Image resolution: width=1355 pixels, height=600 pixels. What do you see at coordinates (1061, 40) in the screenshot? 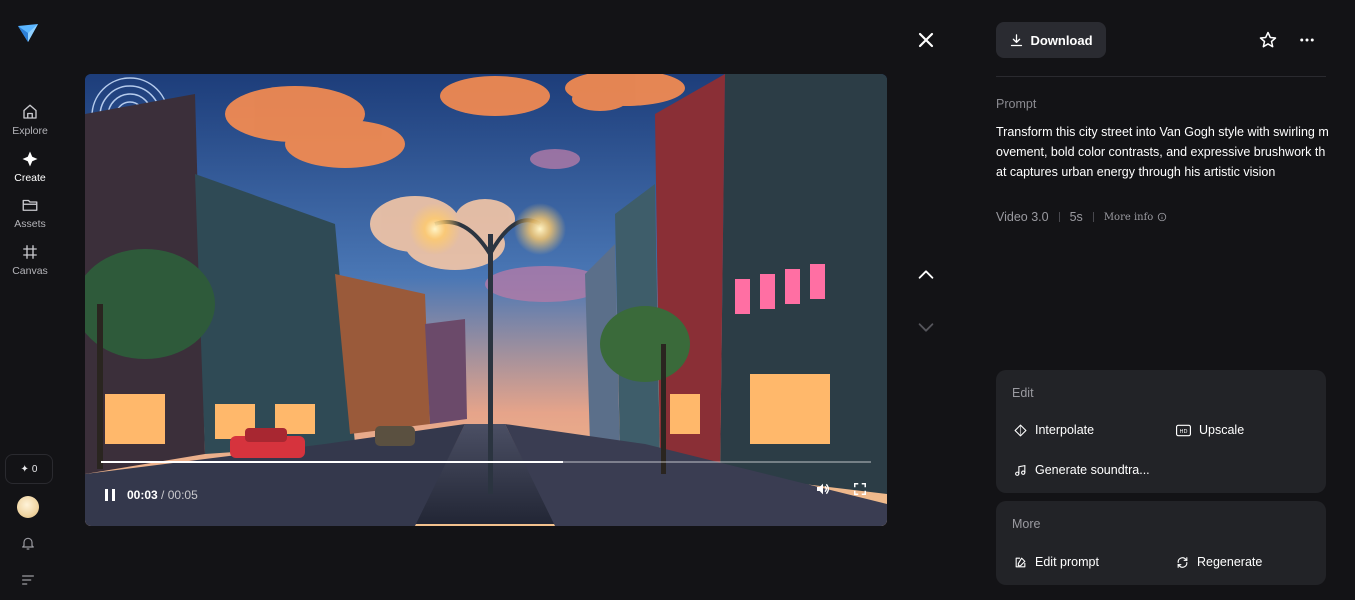
I see `download-label: Download` at bounding box center [1061, 40].